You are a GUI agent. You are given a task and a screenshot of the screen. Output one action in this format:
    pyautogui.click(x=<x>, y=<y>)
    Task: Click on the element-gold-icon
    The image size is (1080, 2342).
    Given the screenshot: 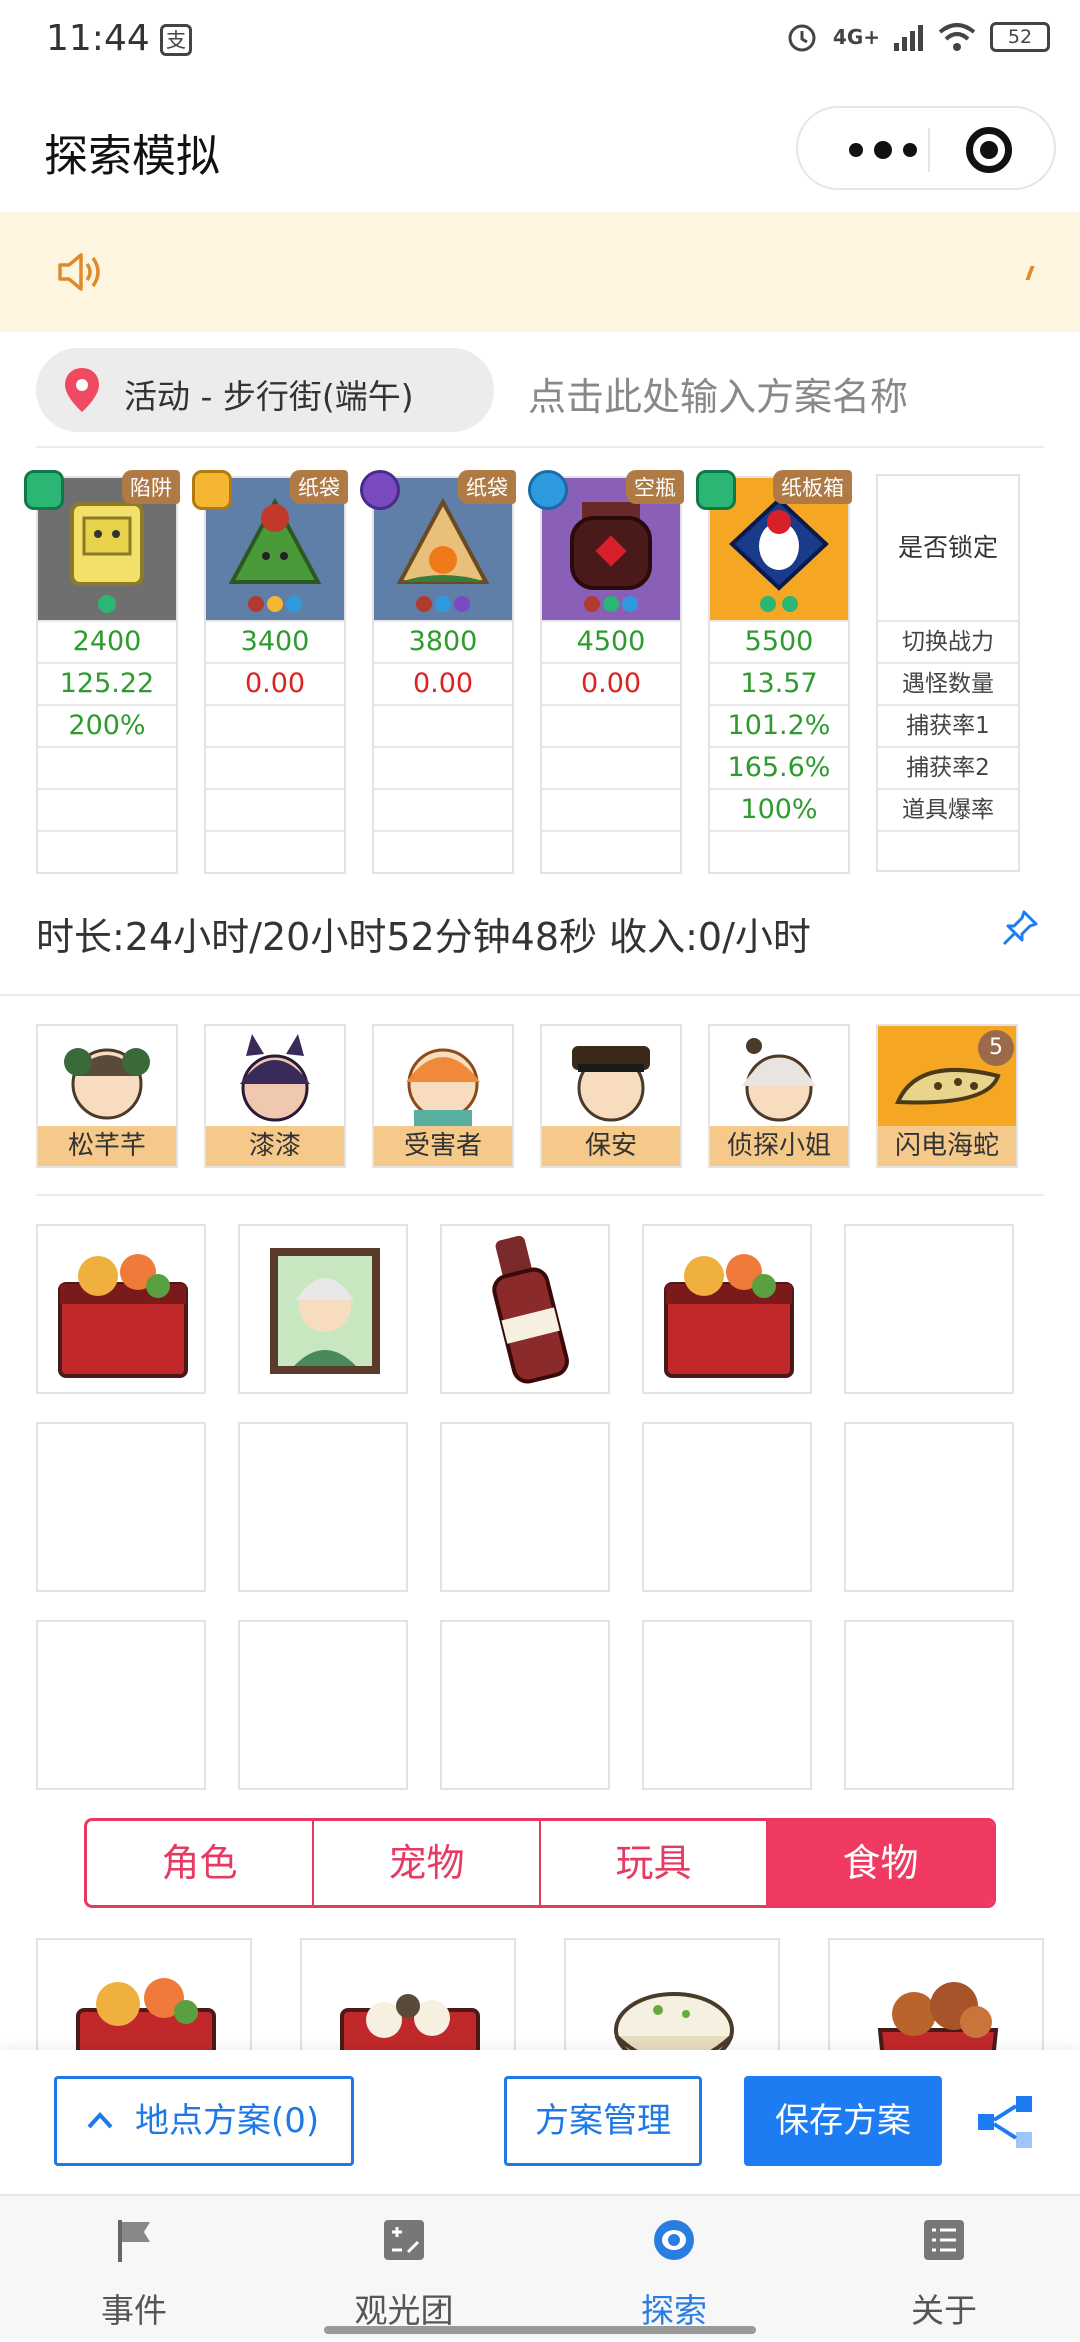 What is the action you would take?
    pyautogui.click(x=212, y=490)
    